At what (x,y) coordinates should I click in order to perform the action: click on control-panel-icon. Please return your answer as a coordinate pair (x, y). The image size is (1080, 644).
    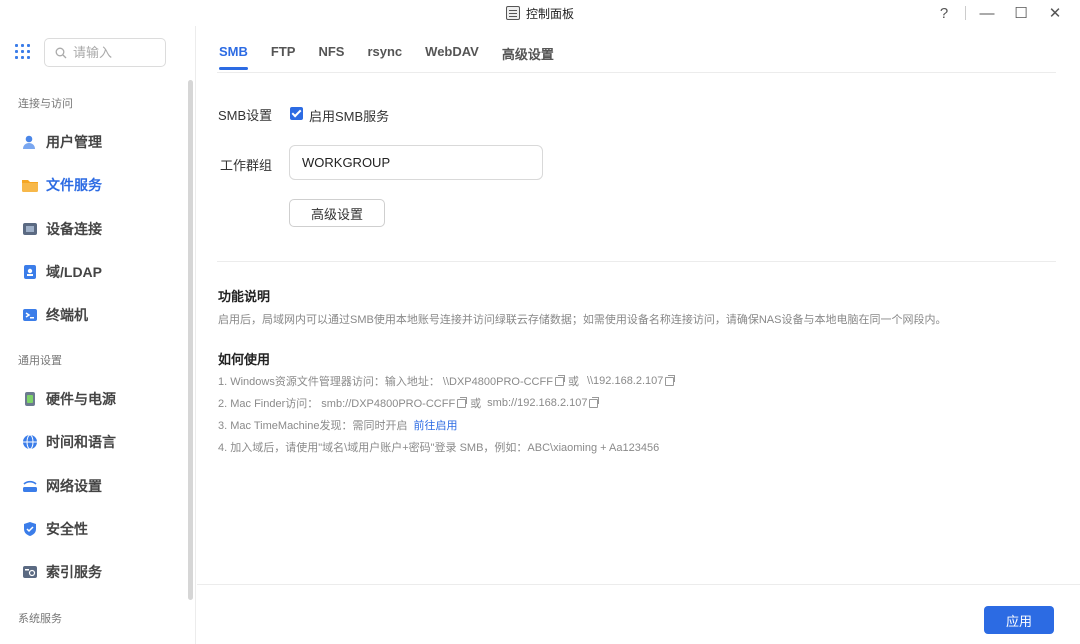
    Looking at the image, I should click on (512, 13).